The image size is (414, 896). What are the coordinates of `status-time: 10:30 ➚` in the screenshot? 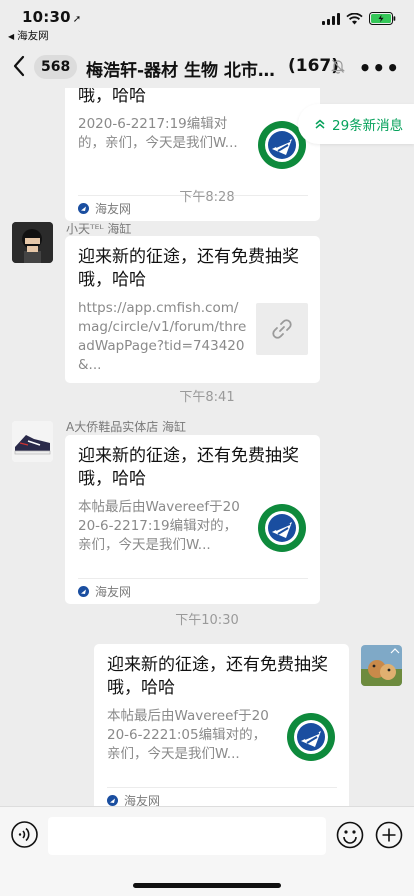 It's located at (51, 17).